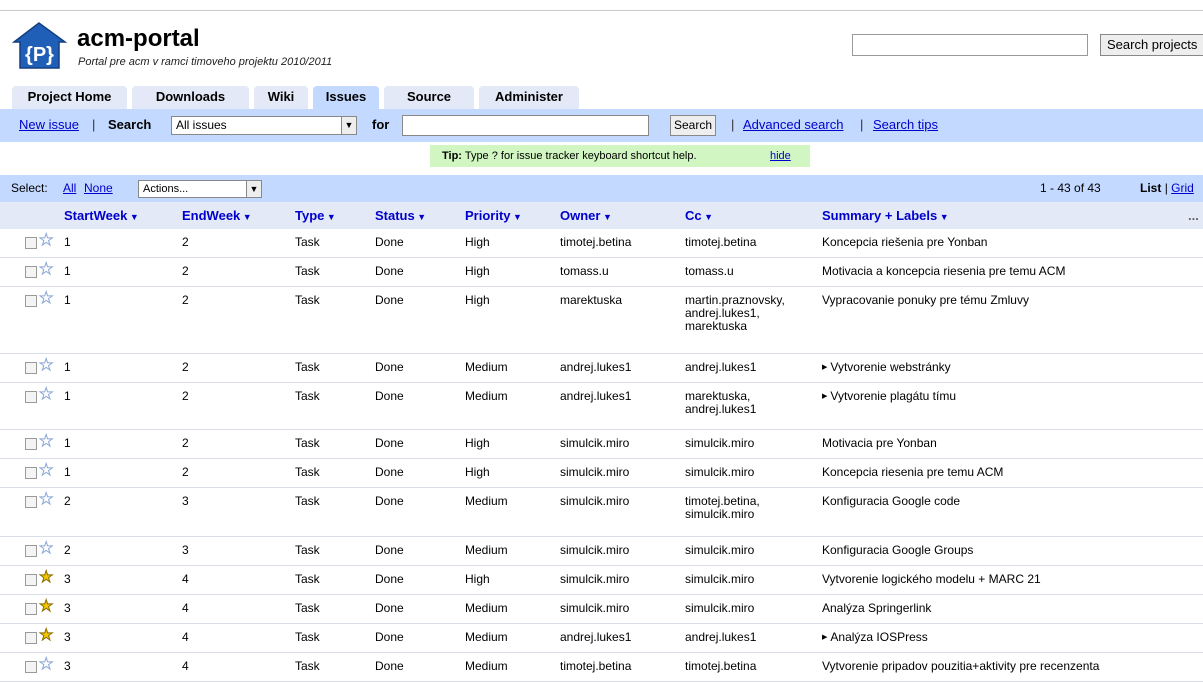  Describe the element at coordinates (879, 443) in the screenshot. I see `cell-summary: Motivacia pre Yonban` at that location.